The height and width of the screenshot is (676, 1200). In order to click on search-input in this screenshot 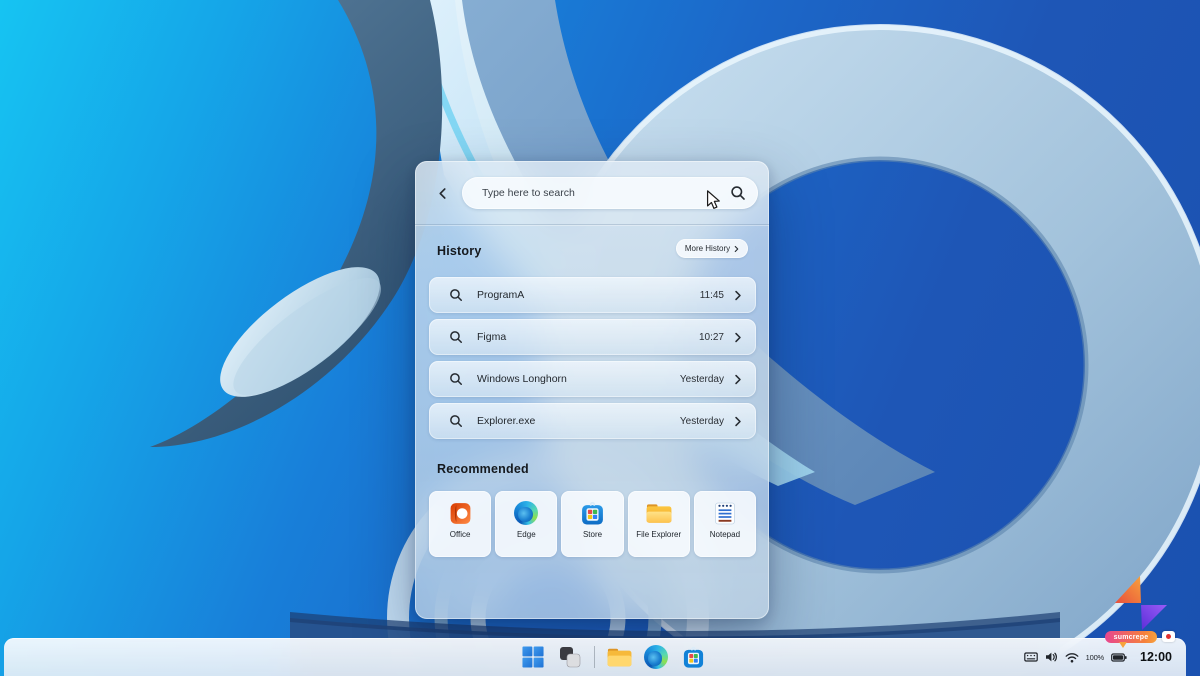, I will do `click(605, 193)`.